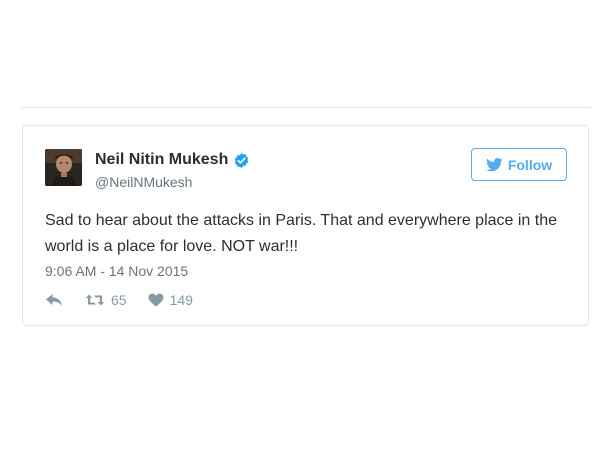  I want to click on top-divider, so click(306, 107).